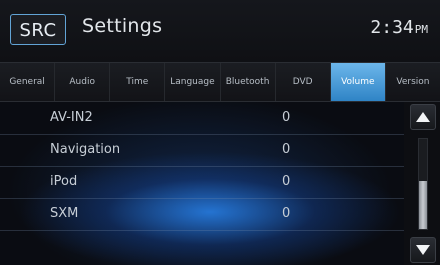  Describe the element at coordinates (248, 82) in the screenshot. I see `tab-bluetooth: Bluetooth` at that location.